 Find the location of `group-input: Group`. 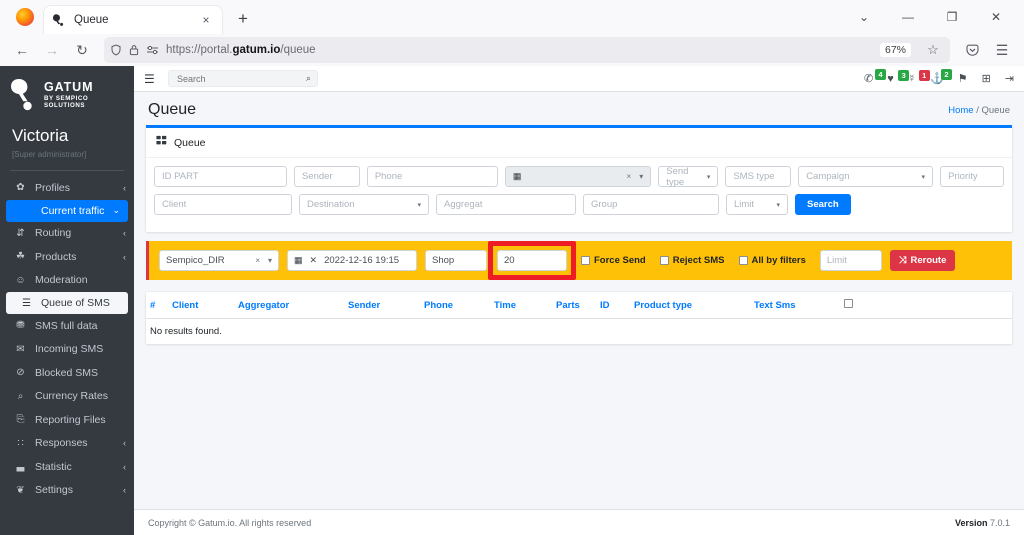

group-input: Group is located at coordinates (651, 204).